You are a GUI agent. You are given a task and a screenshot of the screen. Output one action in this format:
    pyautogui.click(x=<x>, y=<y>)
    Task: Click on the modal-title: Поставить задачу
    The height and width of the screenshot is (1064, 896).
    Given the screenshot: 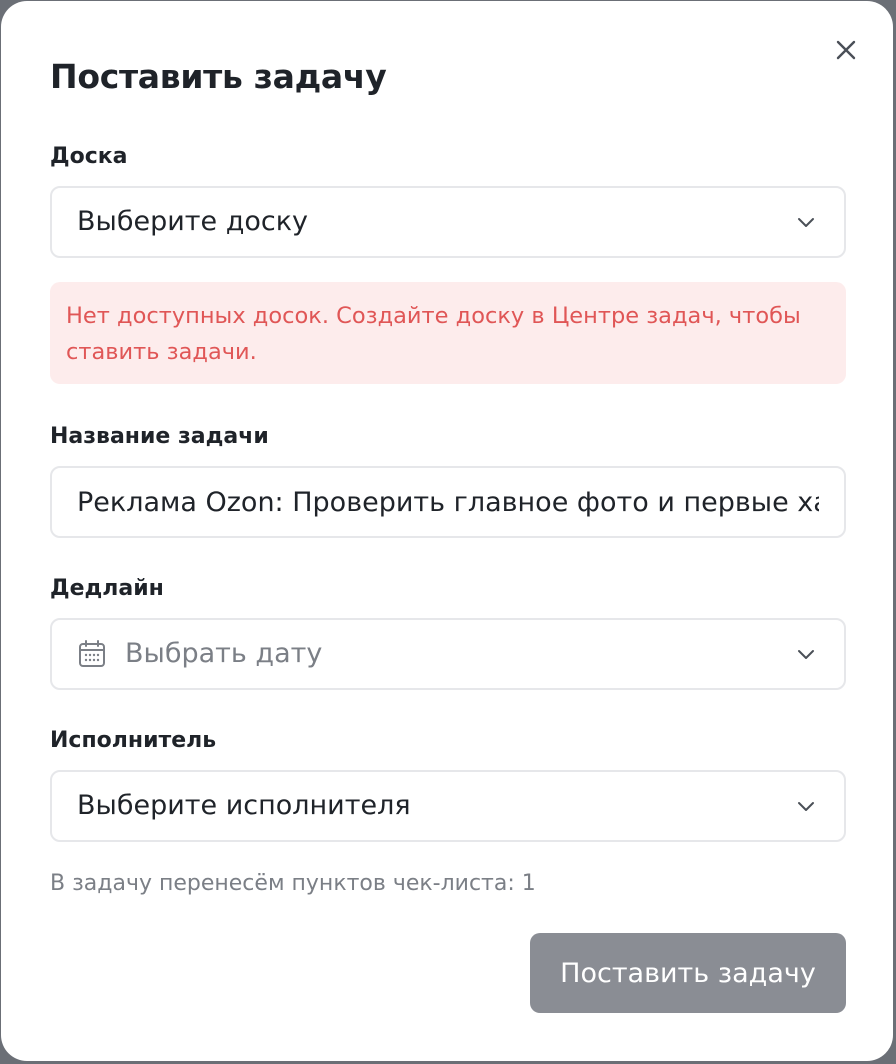 What is the action you would take?
    pyautogui.click(x=218, y=76)
    